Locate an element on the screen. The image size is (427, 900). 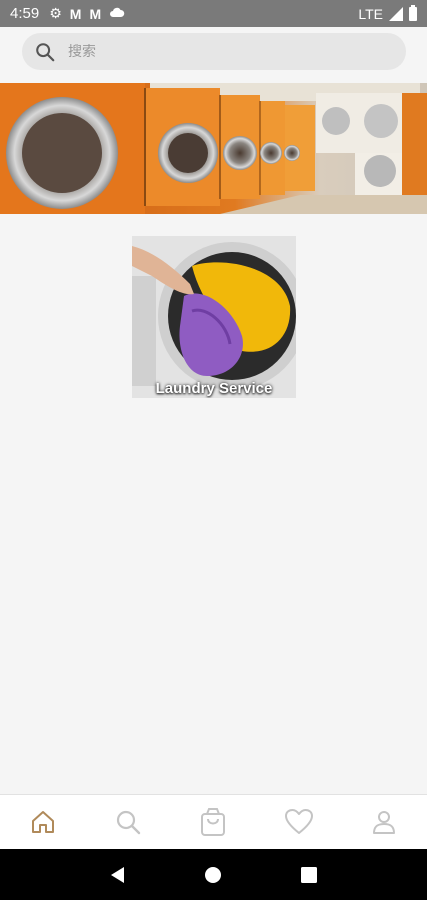
laundromat-image is located at coordinates (213, 148).